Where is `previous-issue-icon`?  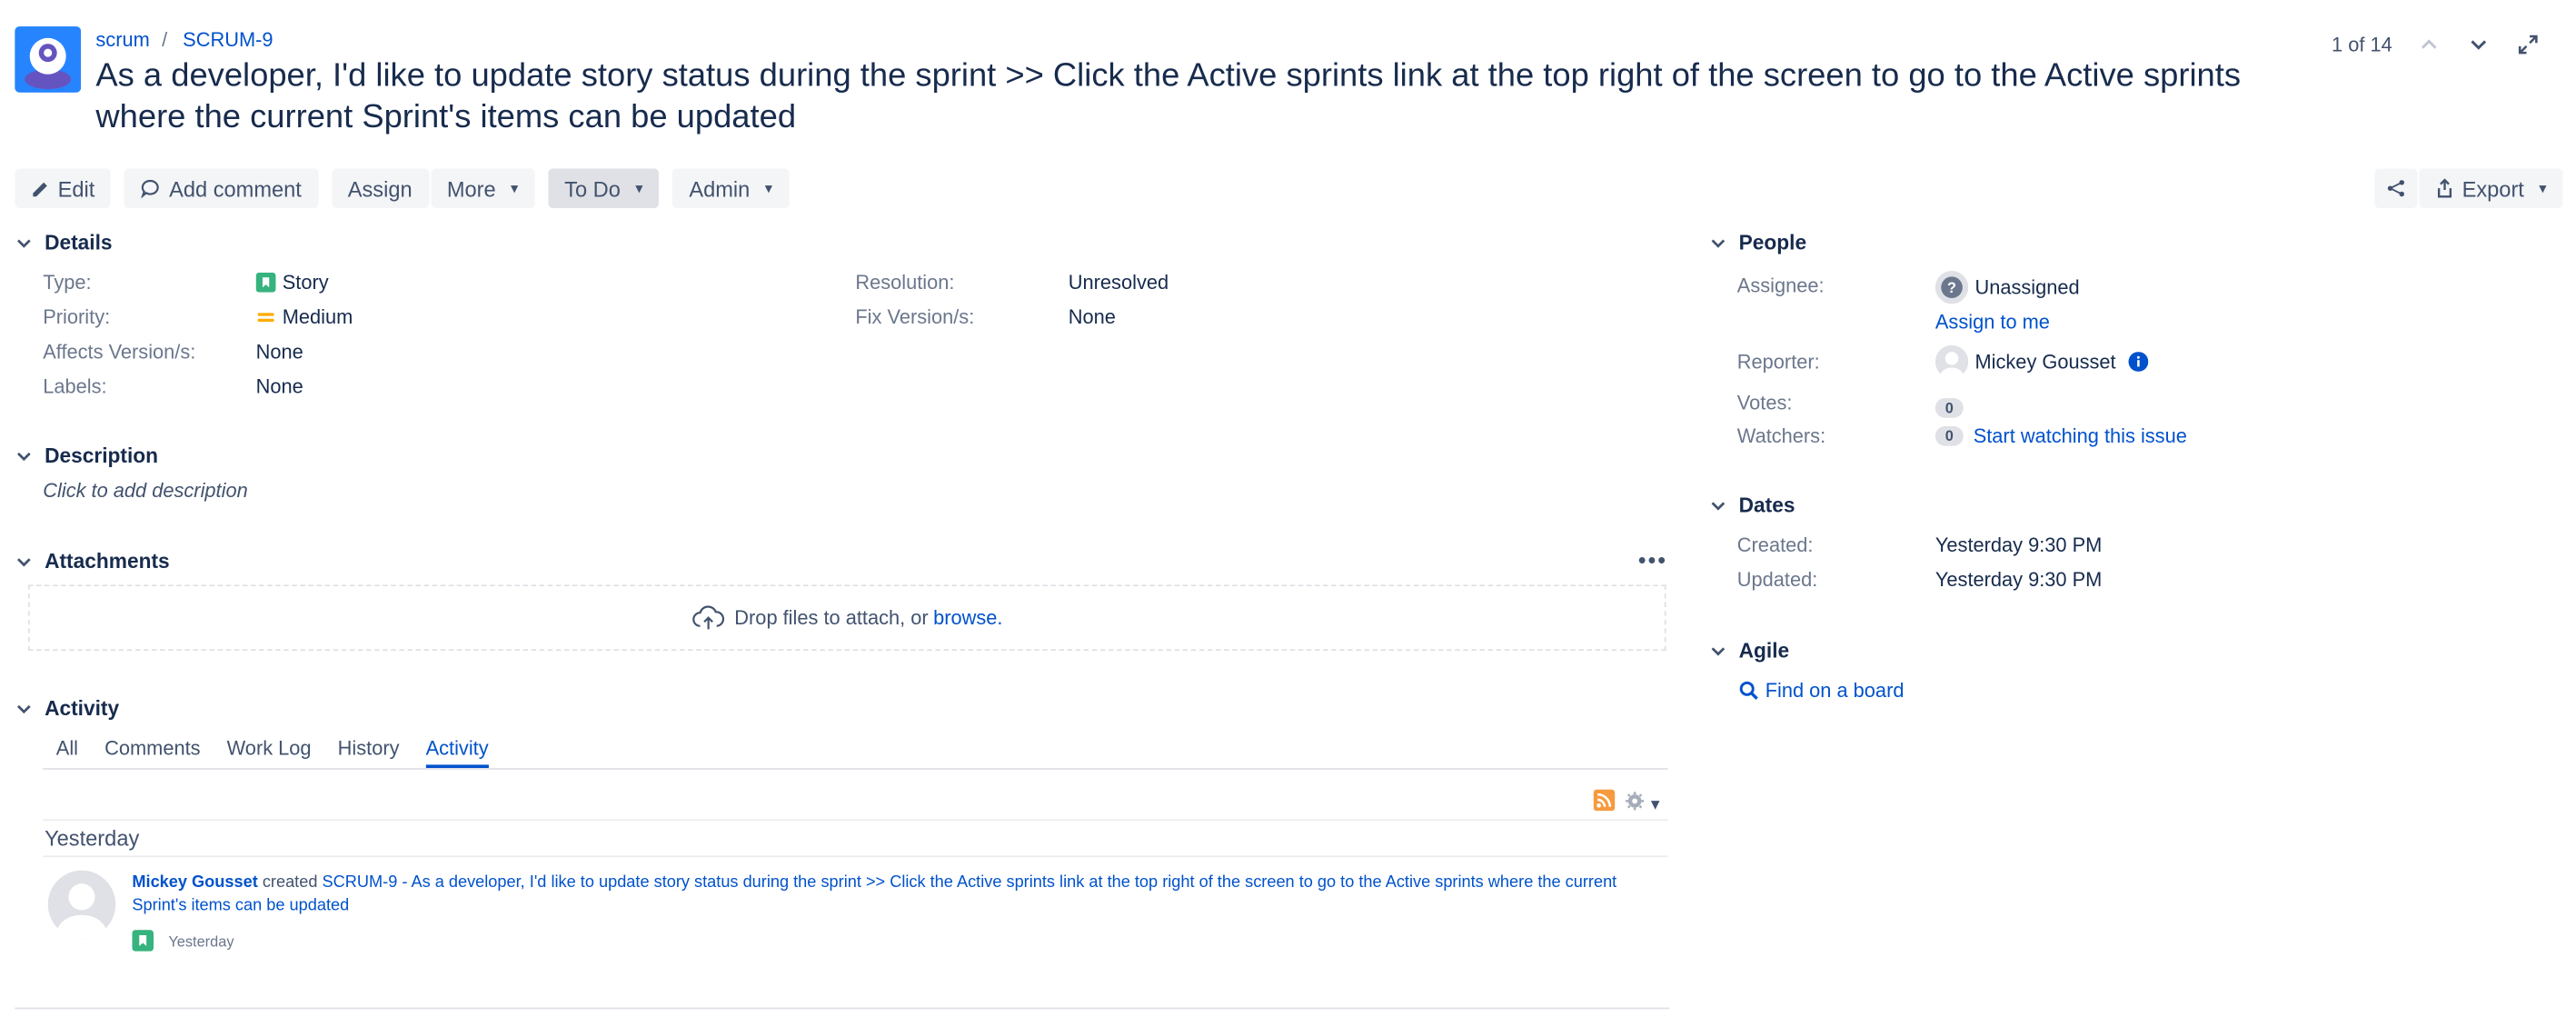
previous-issue-icon is located at coordinates (2429, 45).